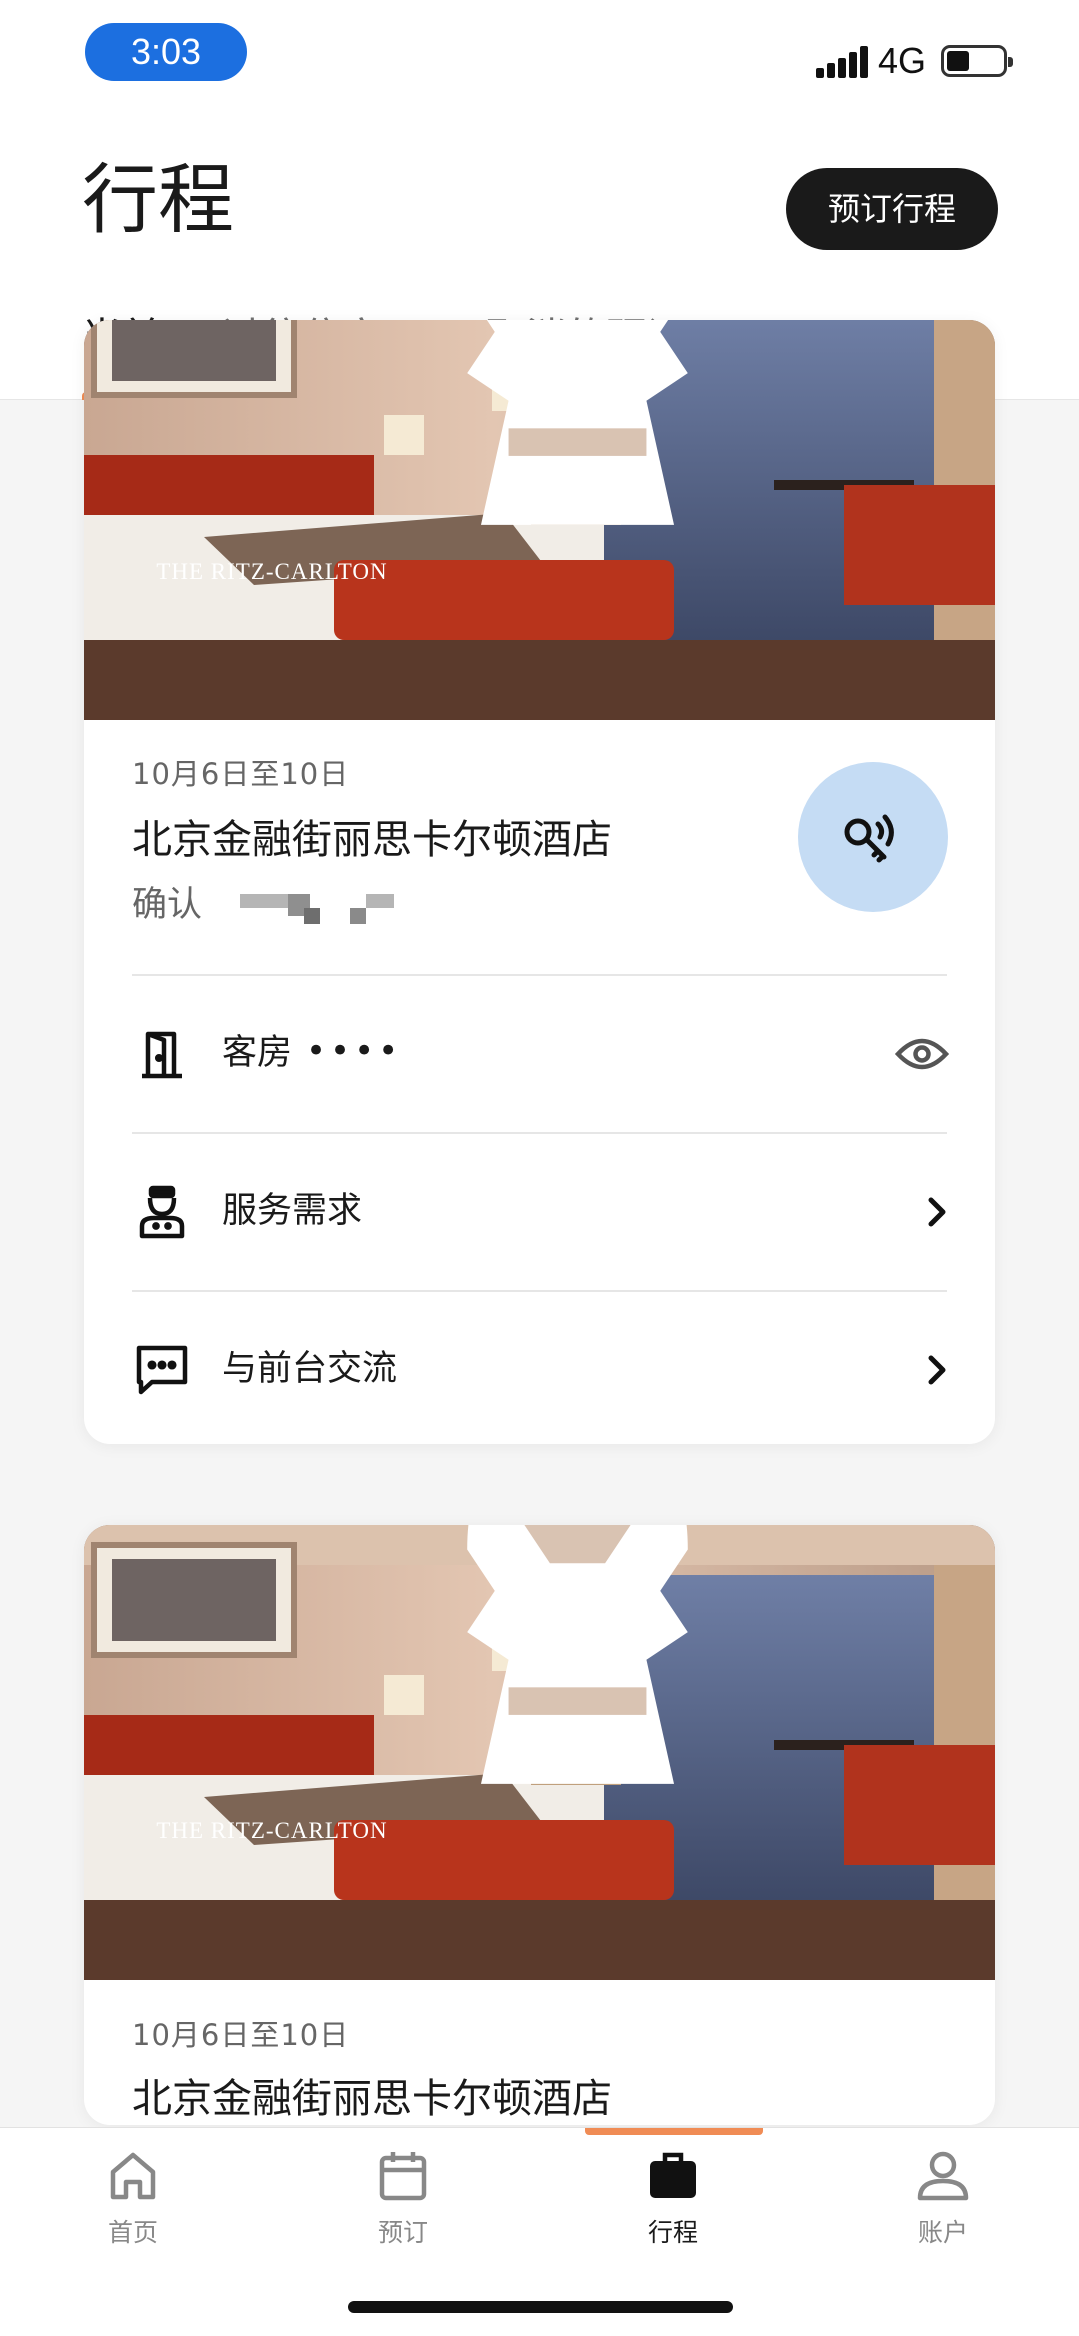 The width and height of the screenshot is (1079, 2336). What do you see at coordinates (354, 1051) in the screenshot?
I see `room-number-masked: ••••` at bounding box center [354, 1051].